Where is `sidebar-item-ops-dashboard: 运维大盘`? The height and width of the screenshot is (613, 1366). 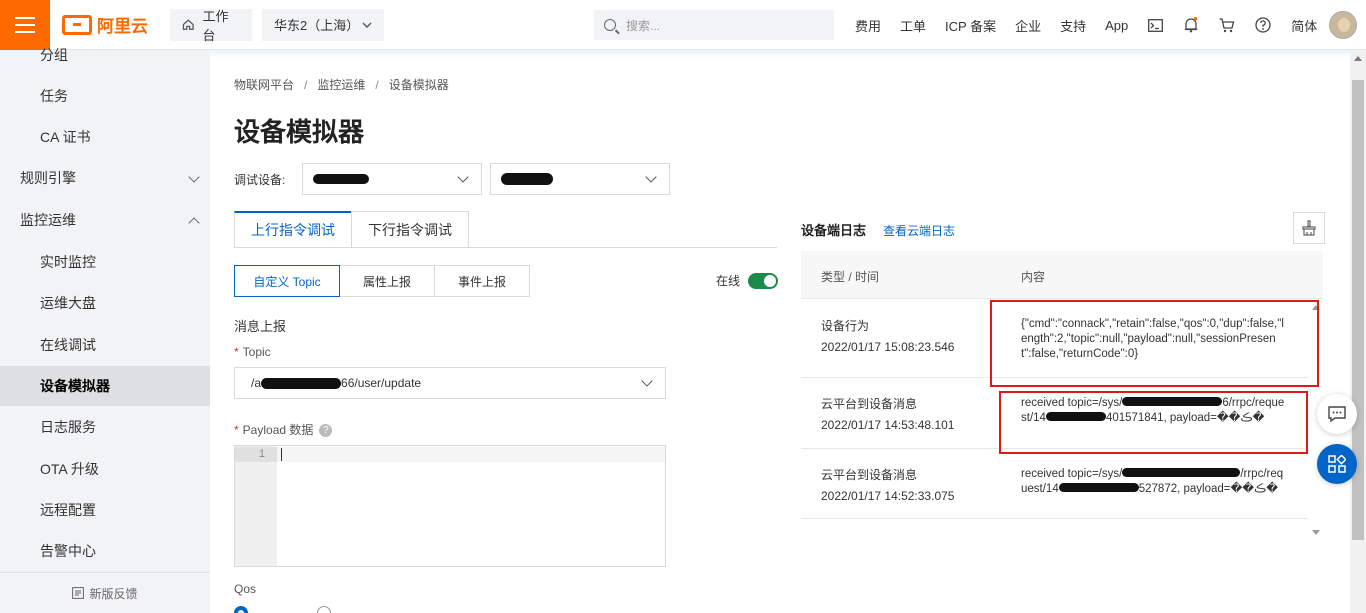
sidebar-item-ops-dashboard: 运维大盘 is located at coordinates (105, 303).